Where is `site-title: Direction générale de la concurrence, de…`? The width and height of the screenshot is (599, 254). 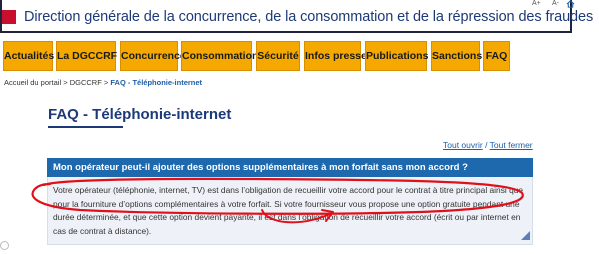
site-title: Direction générale de la concurrence, de… is located at coordinates (309, 17).